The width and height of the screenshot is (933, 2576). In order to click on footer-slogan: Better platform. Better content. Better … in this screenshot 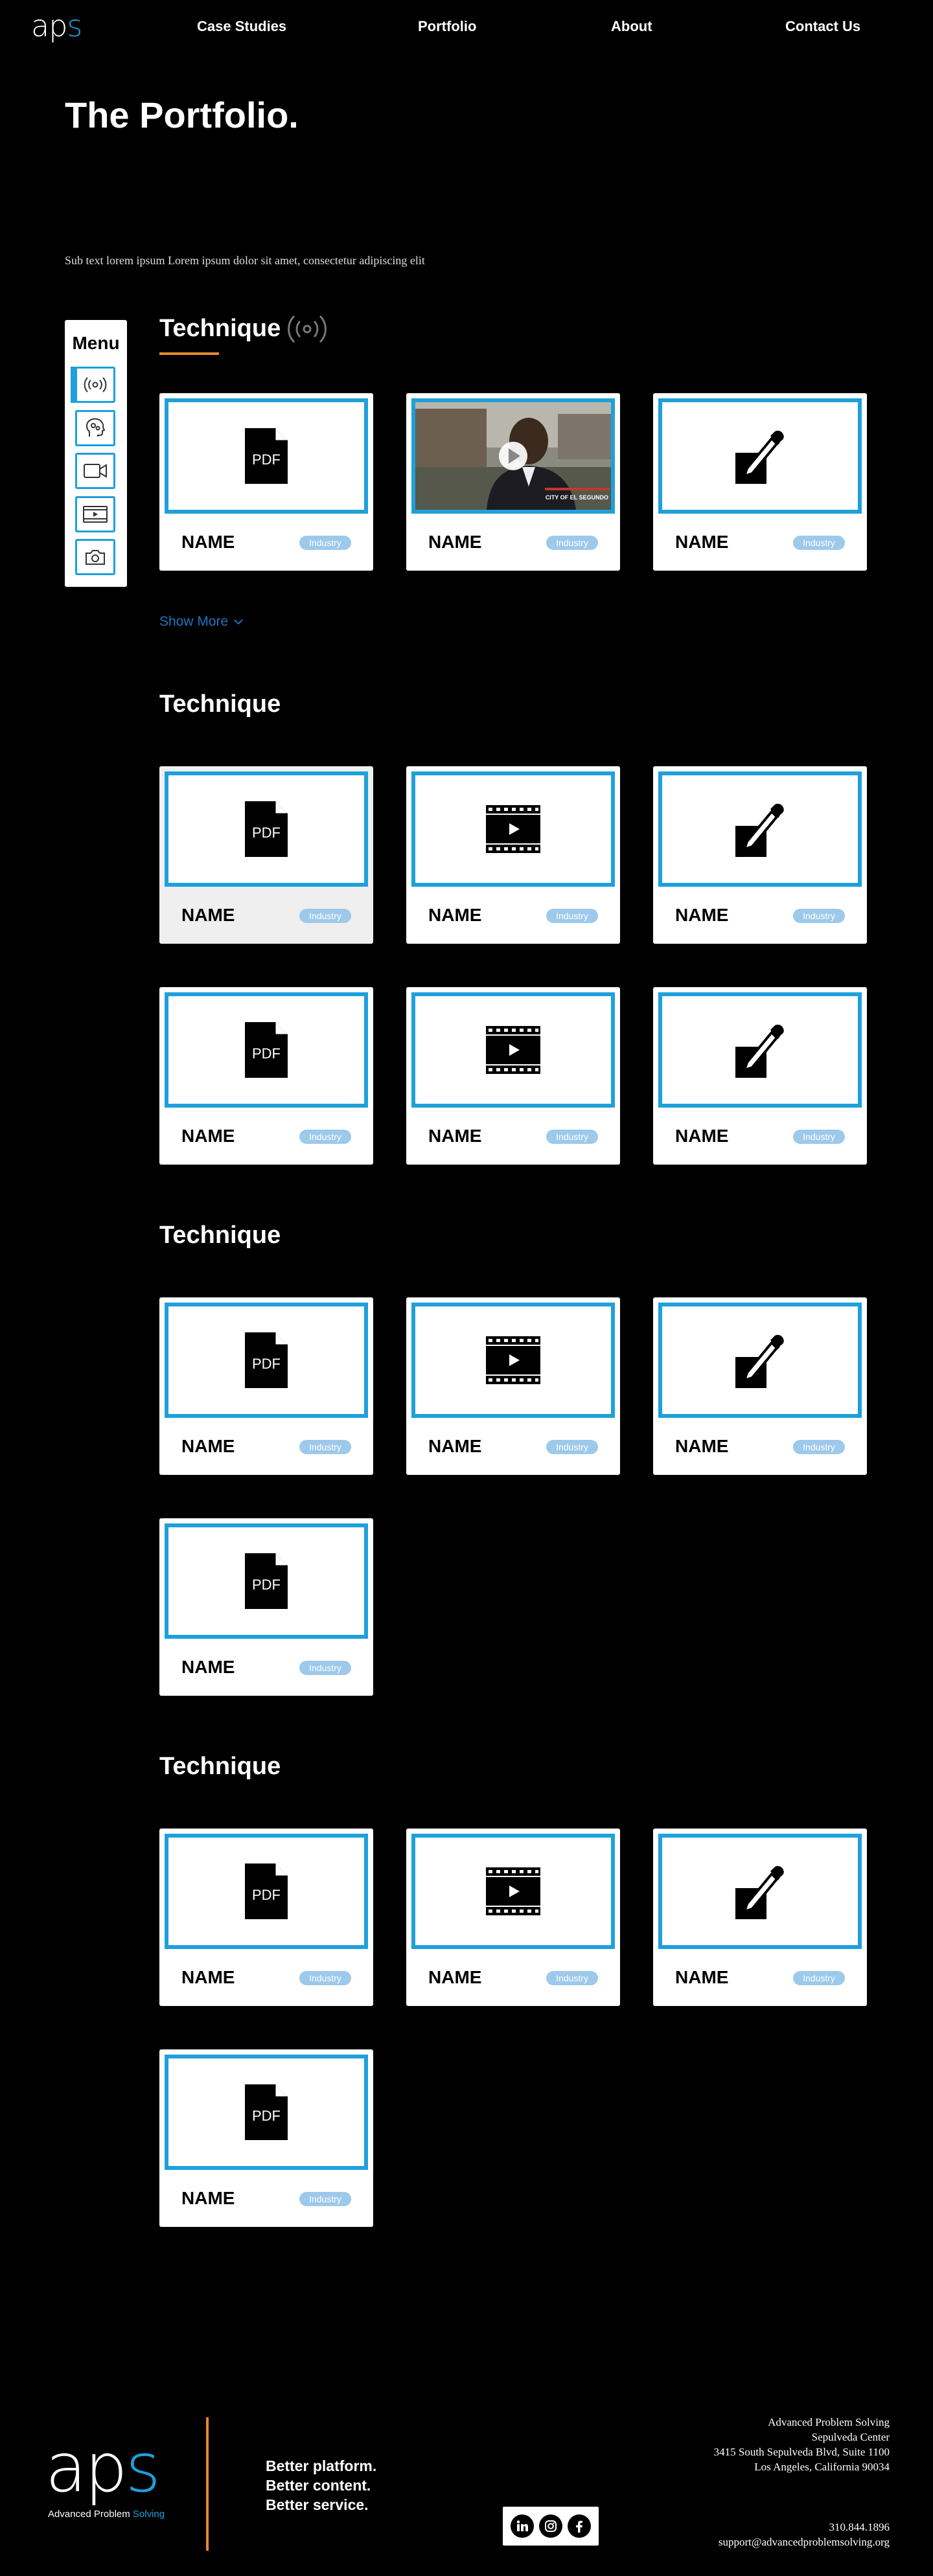, I will do `click(321, 2485)`.